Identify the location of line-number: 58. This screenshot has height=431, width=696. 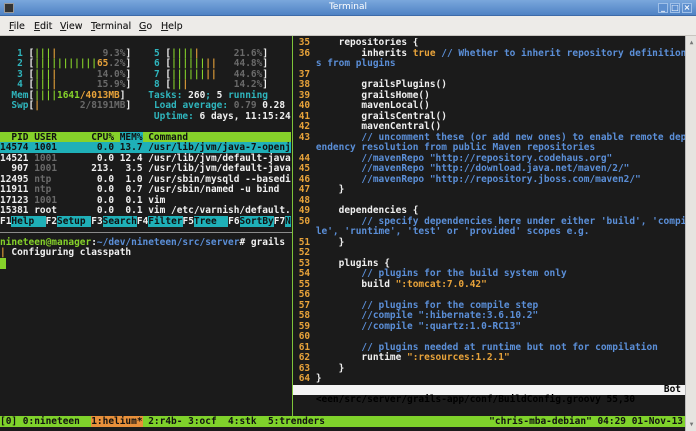
(304, 315).